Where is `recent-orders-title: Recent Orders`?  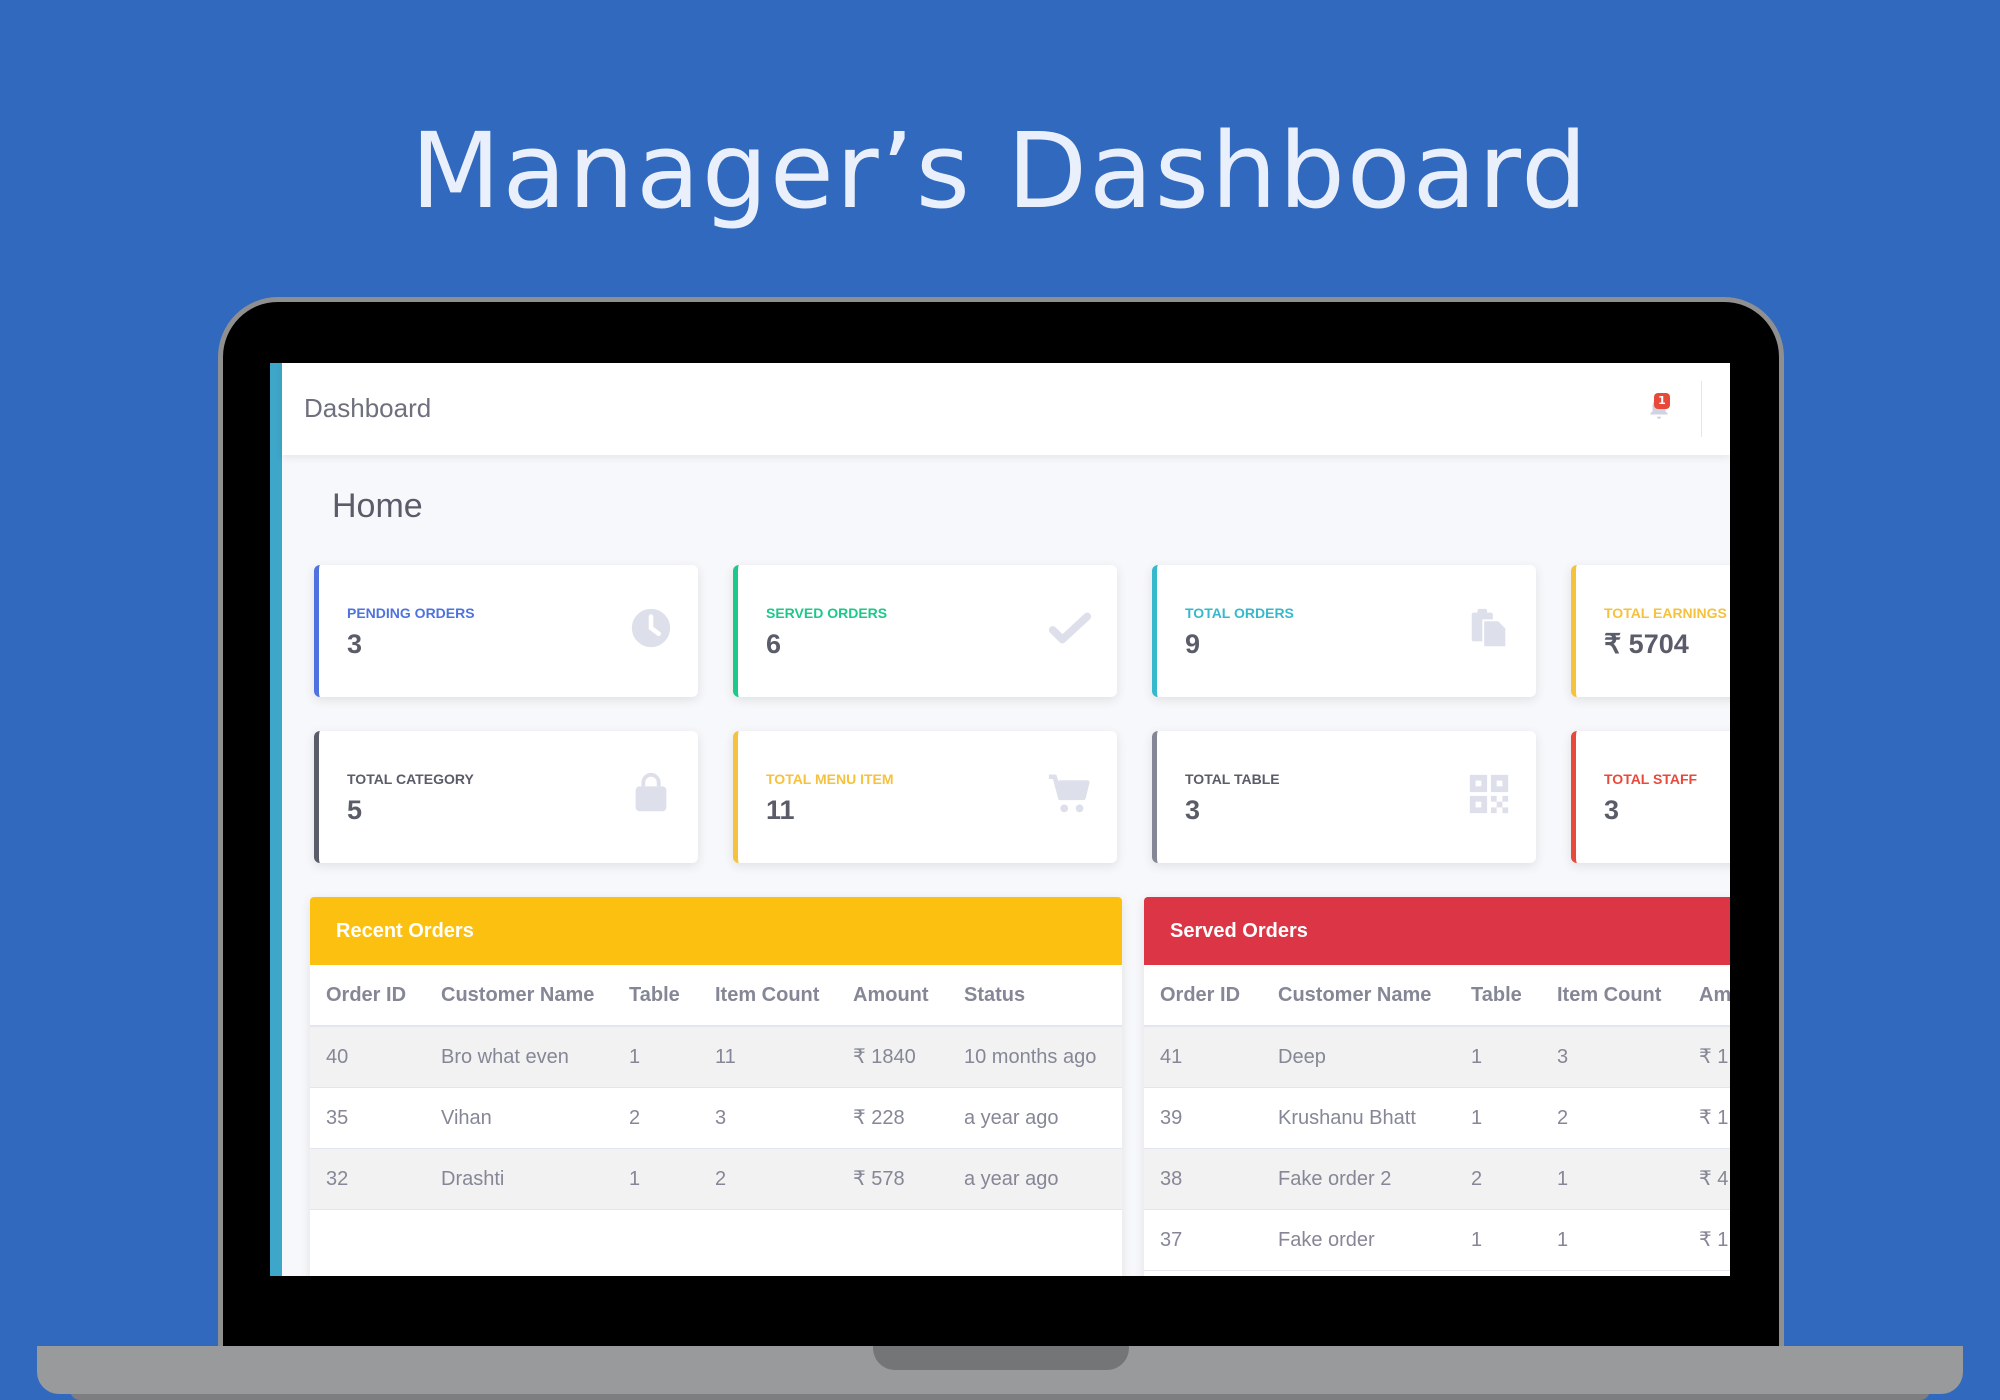 recent-orders-title: Recent Orders is located at coordinates (716, 931).